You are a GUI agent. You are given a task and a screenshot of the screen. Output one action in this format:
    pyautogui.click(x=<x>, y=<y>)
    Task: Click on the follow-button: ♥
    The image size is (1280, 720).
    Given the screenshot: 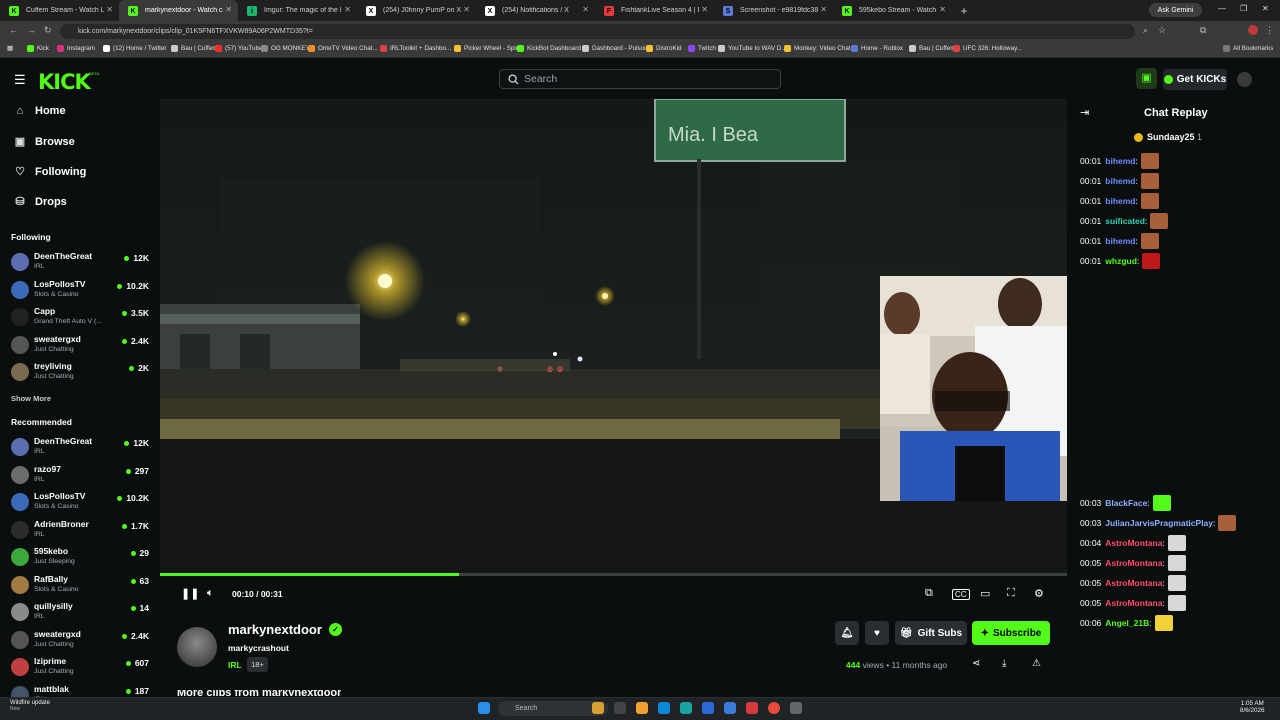 What is the action you would take?
    pyautogui.click(x=877, y=633)
    